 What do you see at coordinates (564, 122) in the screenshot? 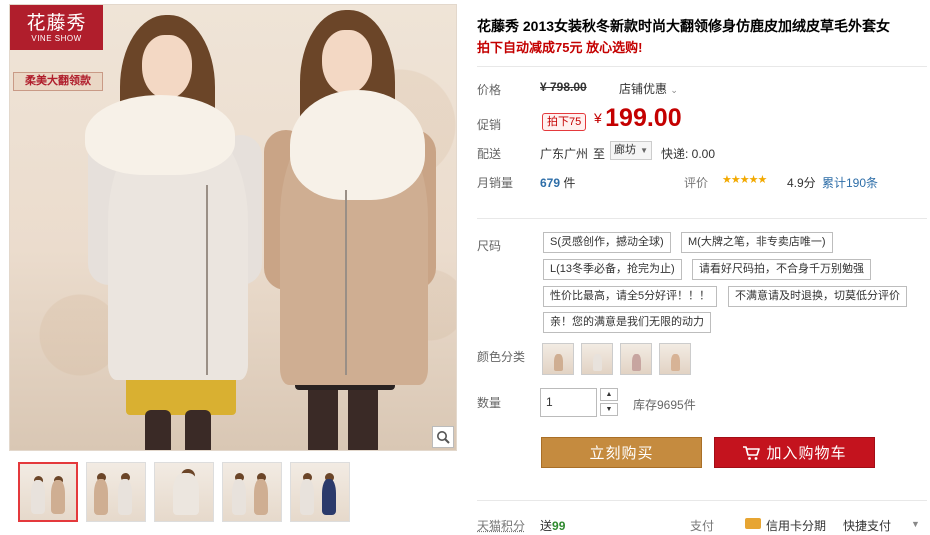
I see `promo-badge: 拍下75` at bounding box center [564, 122].